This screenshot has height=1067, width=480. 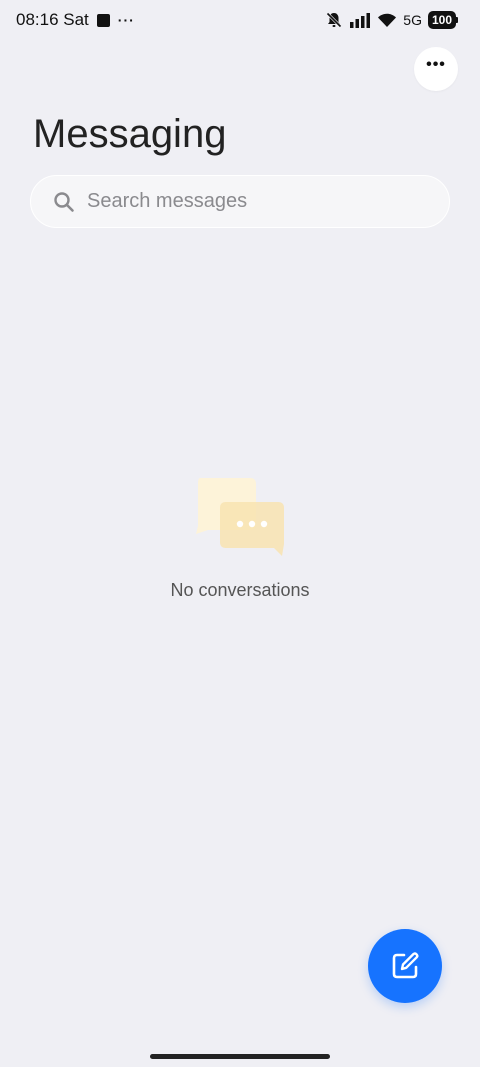 What do you see at coordinates (240, 1056) in the screenshot?
I see `home-indicator` at bounding box center [240, 1056].